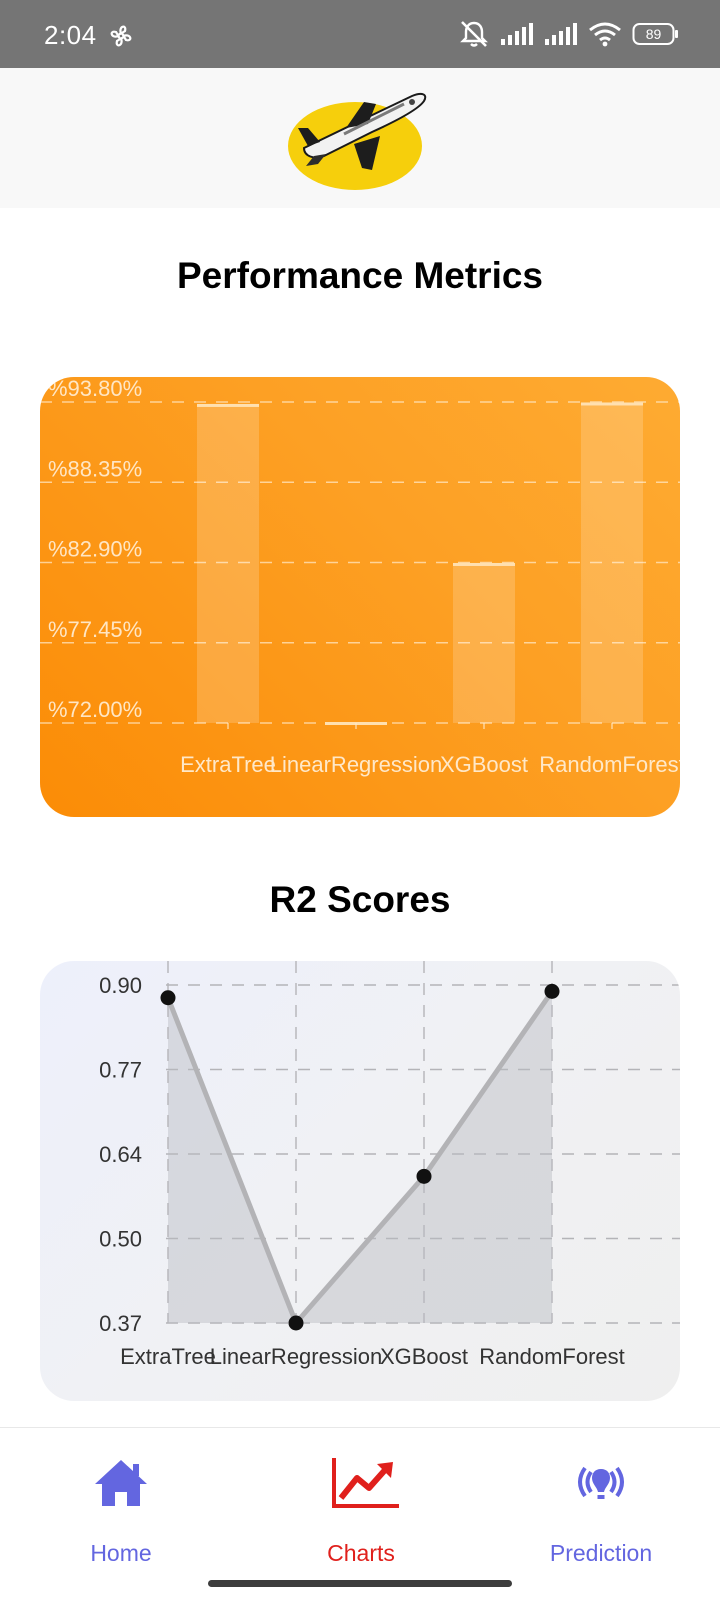 The height and width of the screenshot is (1600, 720). I want to click on broadcast-icon, so click(601, 1482).